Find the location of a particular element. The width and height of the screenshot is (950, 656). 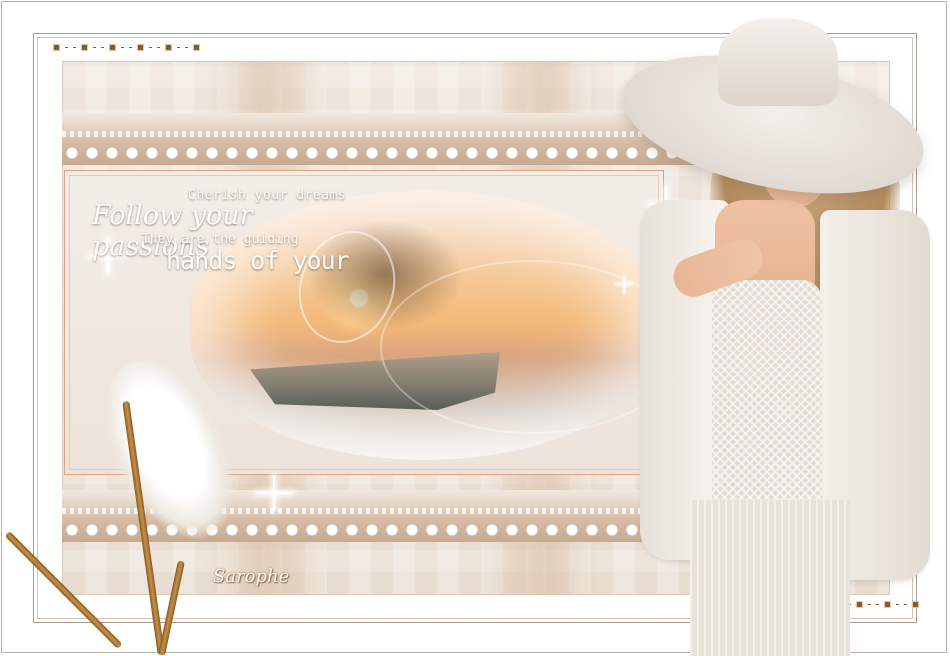

artist-signature: Sarophe is located at coordinates (251, 576).